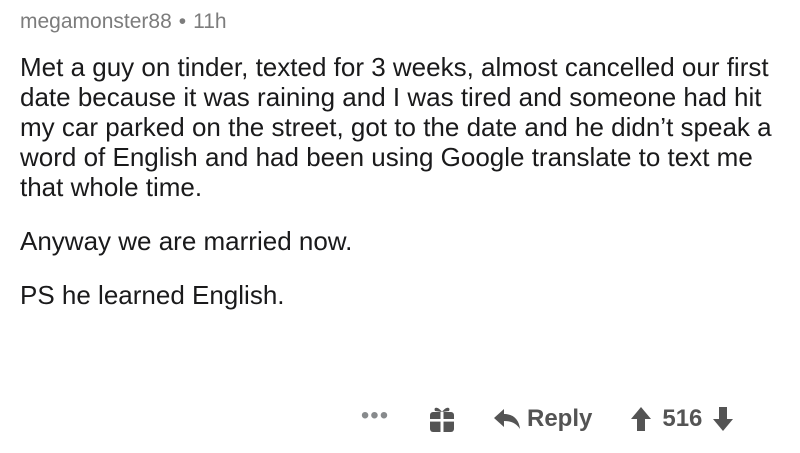 The height and width of the screenshot is (453, 800). I want to click on gift-icon, so click(442, 419).